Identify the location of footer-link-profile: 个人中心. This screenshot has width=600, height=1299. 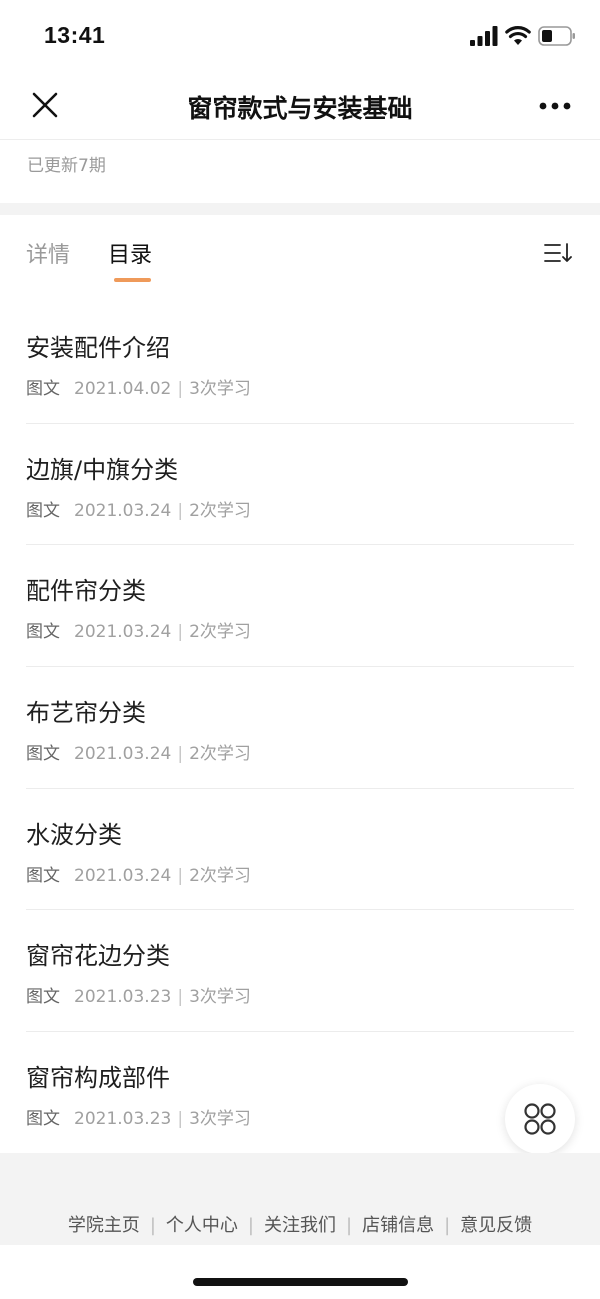
(202, 1225).